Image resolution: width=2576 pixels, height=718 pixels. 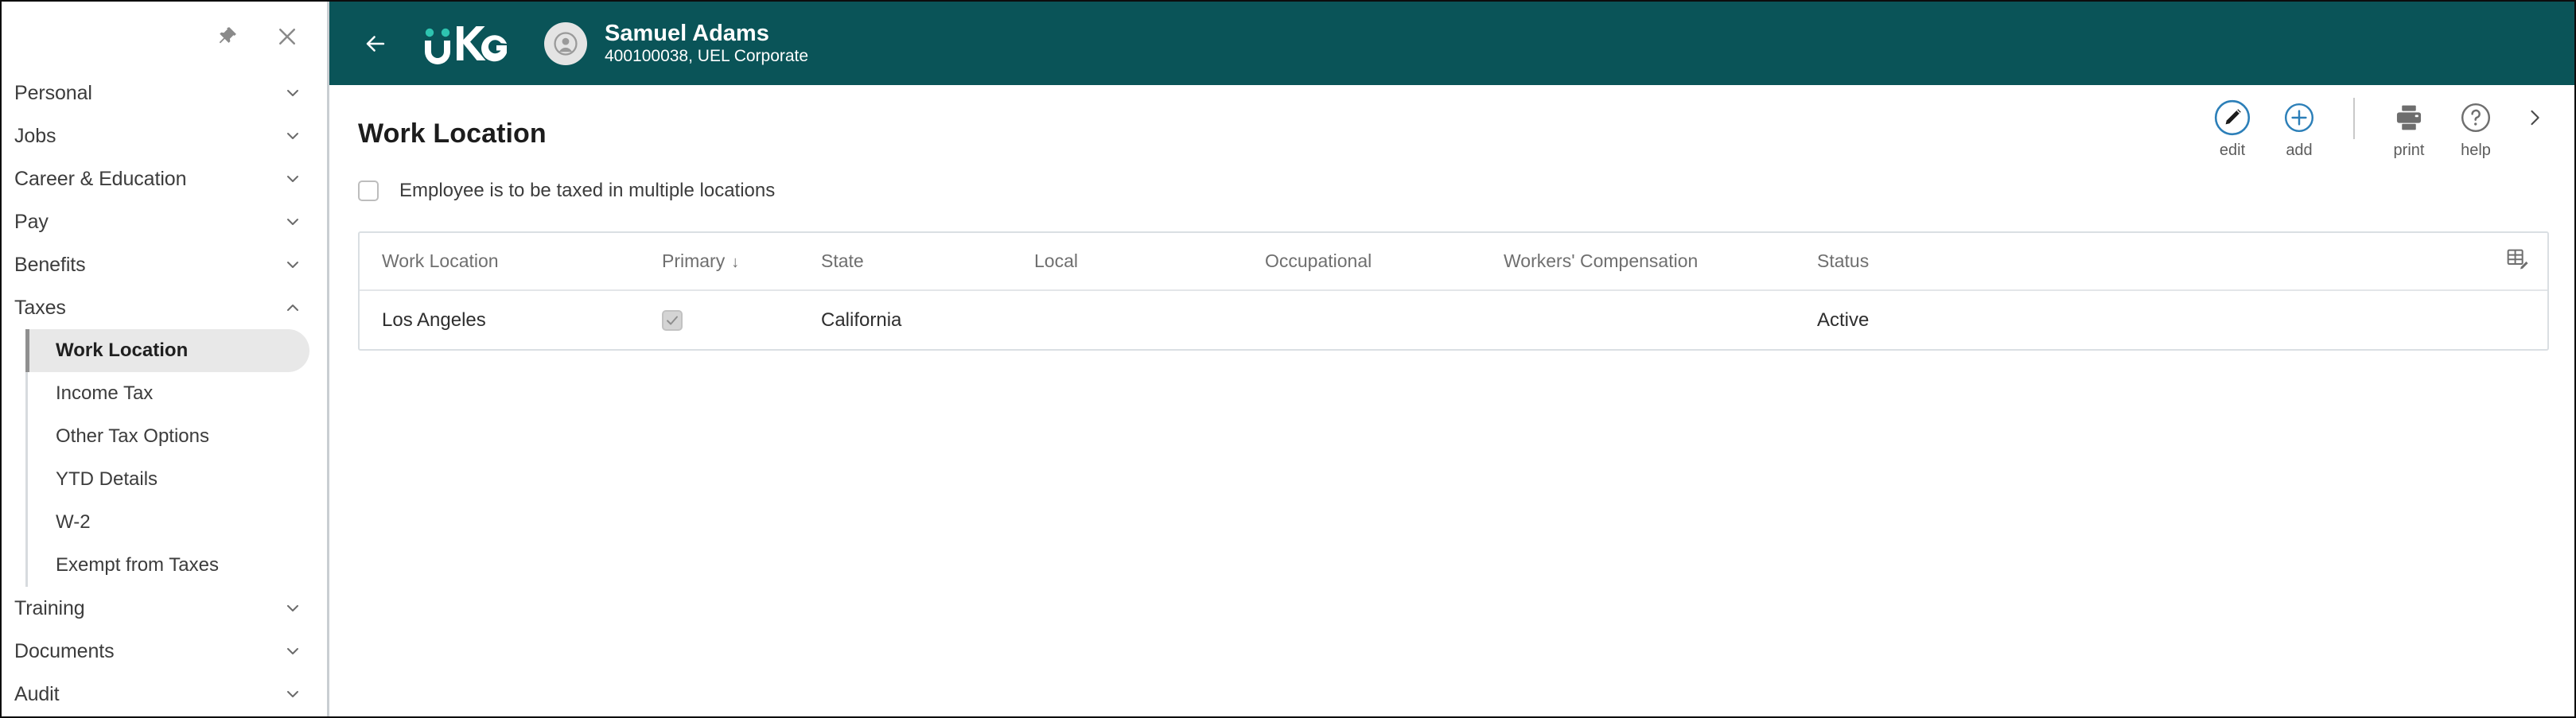 What do you see at coordinates (227, 36) in the screenshot?
I see `pin-icon` at bounding box center [227, 36].